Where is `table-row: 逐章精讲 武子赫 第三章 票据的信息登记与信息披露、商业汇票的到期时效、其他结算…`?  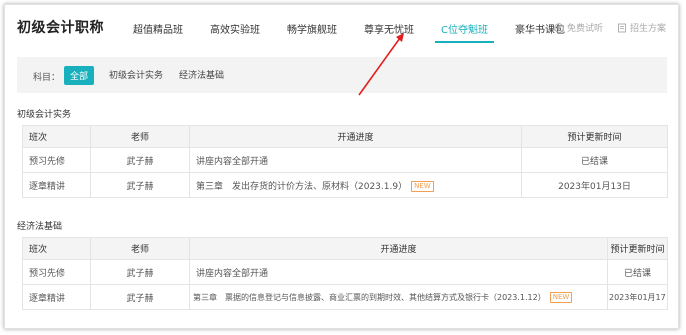
table-row: 逐章精讲 武子赫 第三章 票据的信息登记与信息披露、商业汇票的到期时效、其他结算… is located at coordinates (345, 297).